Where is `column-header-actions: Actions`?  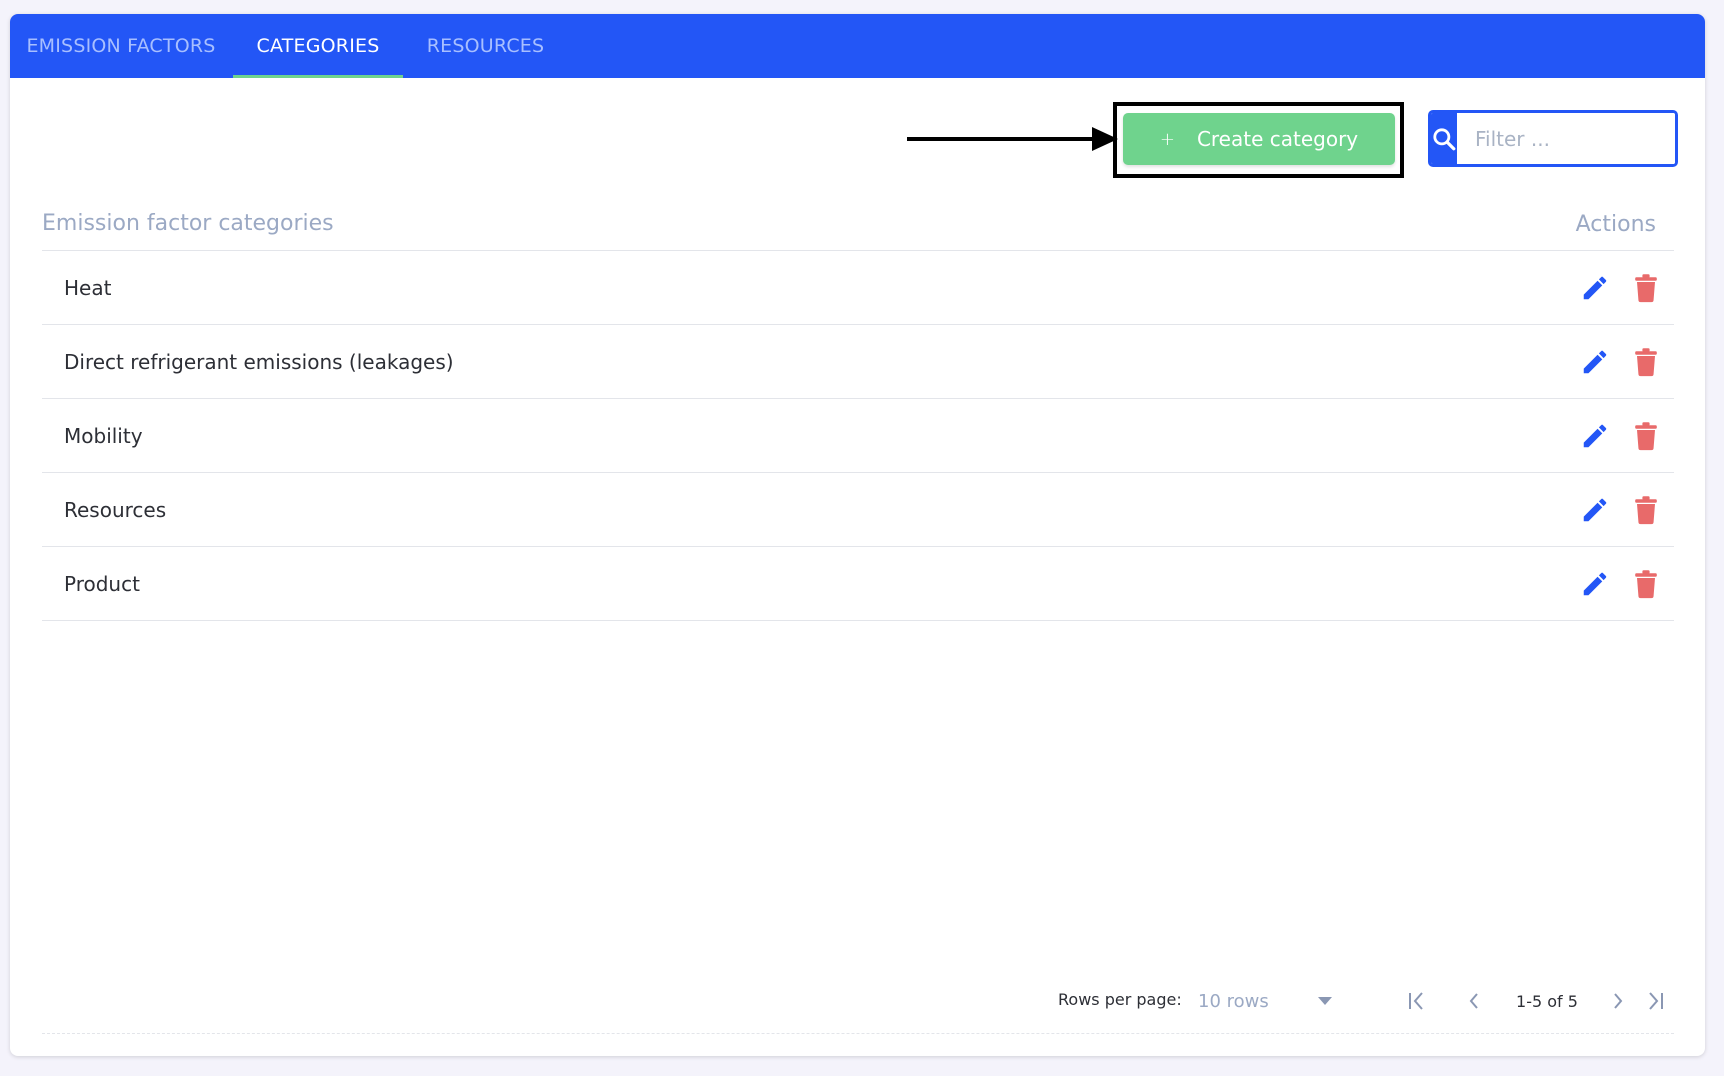 column-header-actions: Actions is located at coordinates (1615, 224).